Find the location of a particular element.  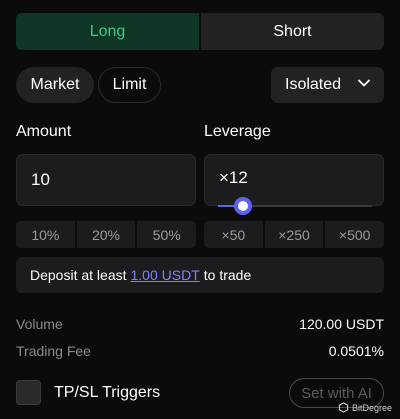

side-toggle: Long Short is located at coordinates (200, 31).